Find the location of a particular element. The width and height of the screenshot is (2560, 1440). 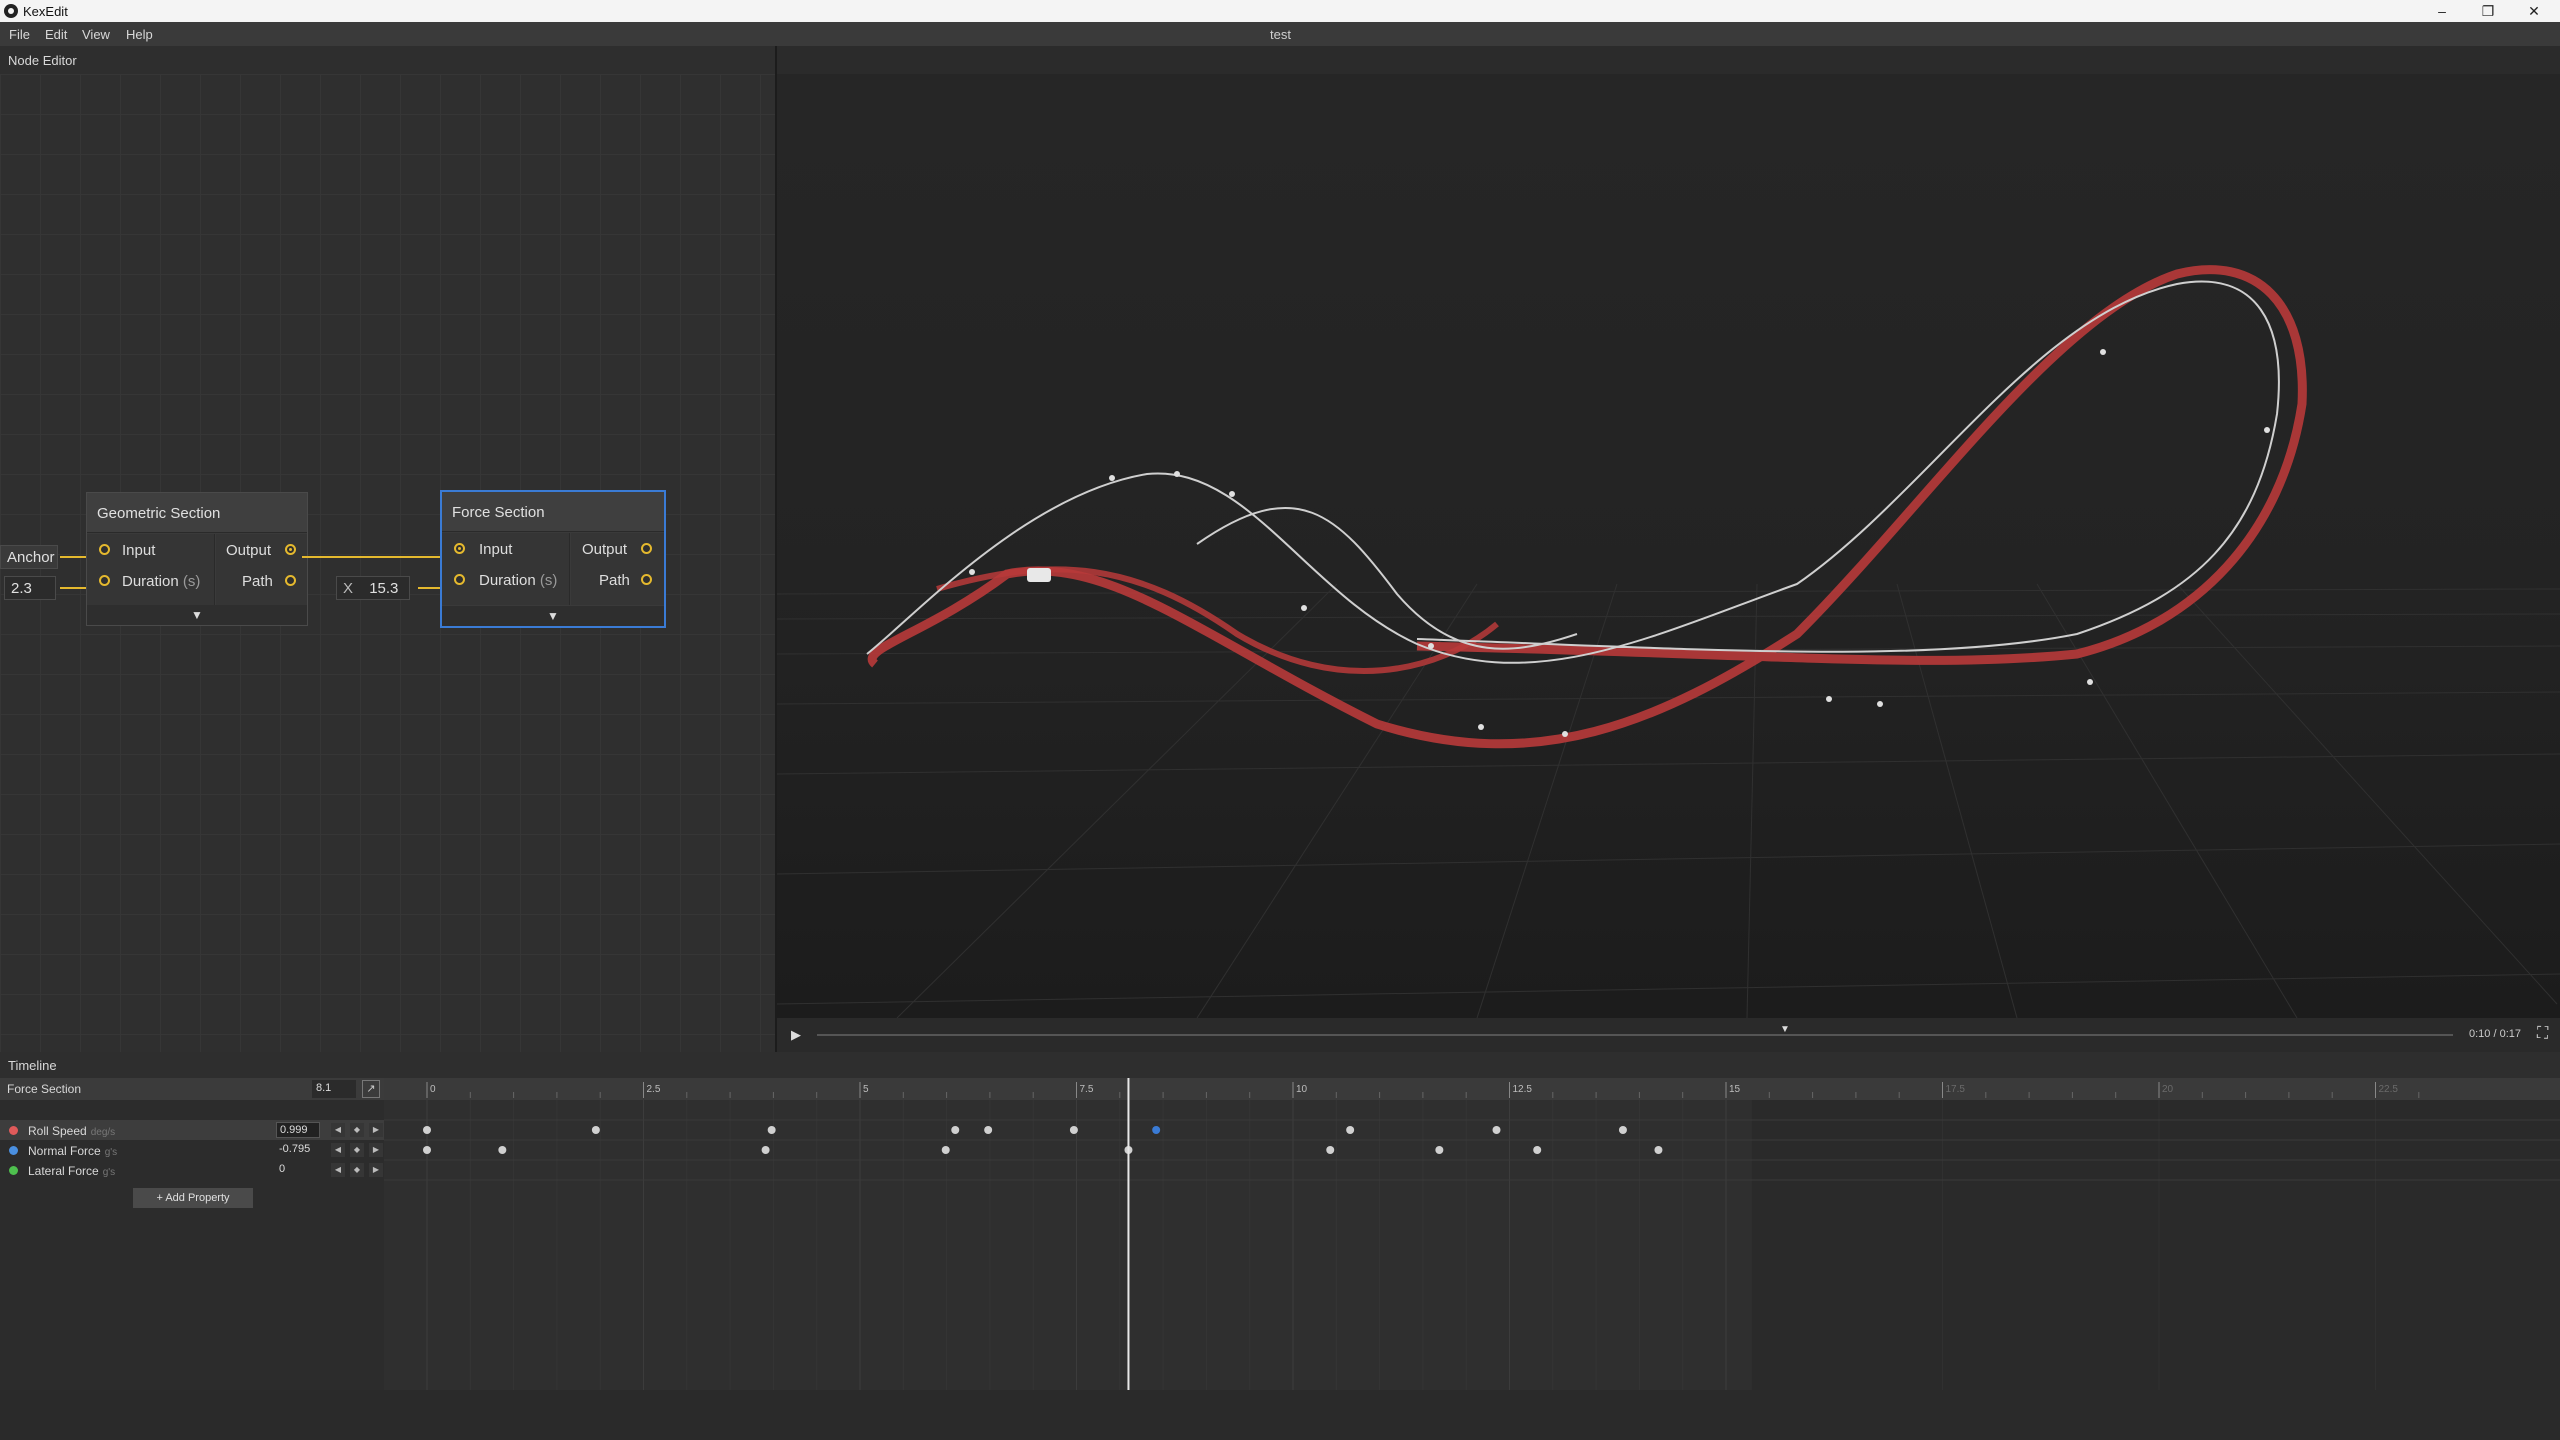

geometric-duration-port is located at coordinates (104, 580).